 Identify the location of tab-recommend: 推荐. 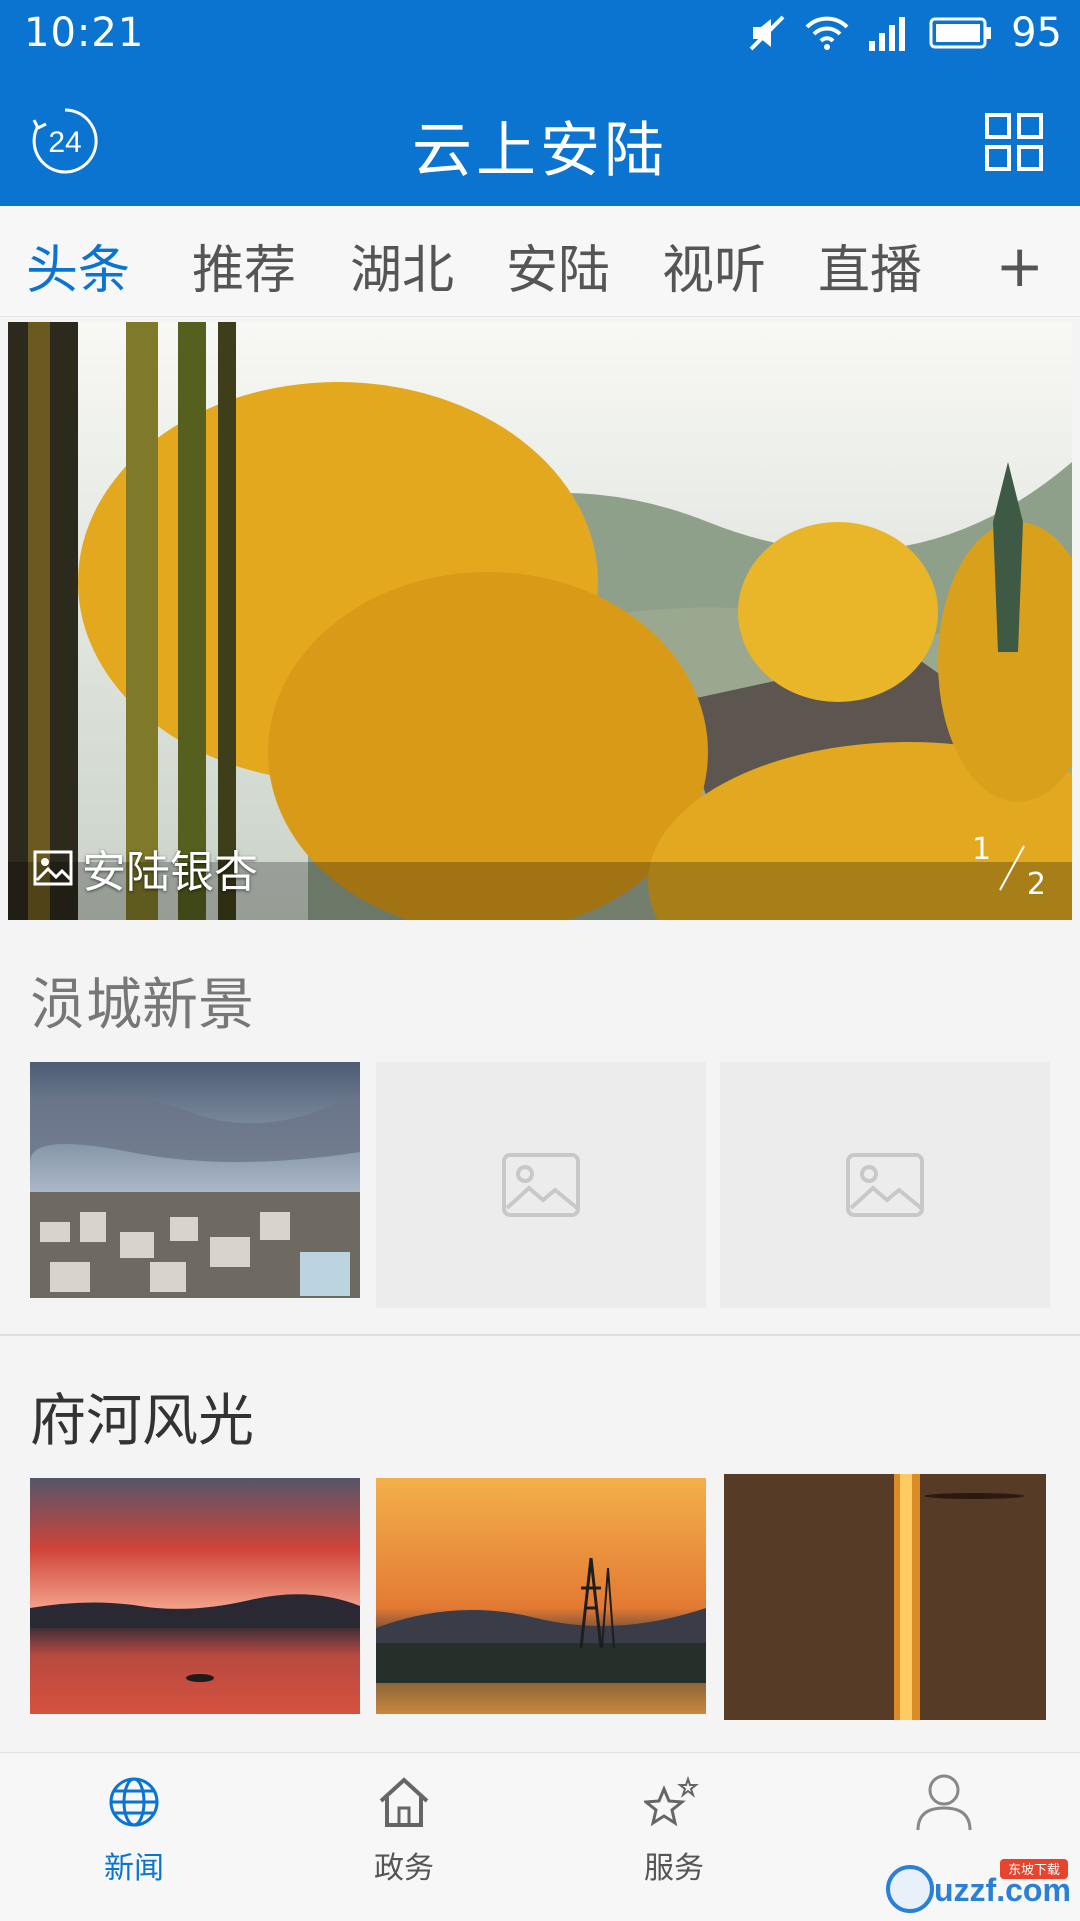
(244, 265).